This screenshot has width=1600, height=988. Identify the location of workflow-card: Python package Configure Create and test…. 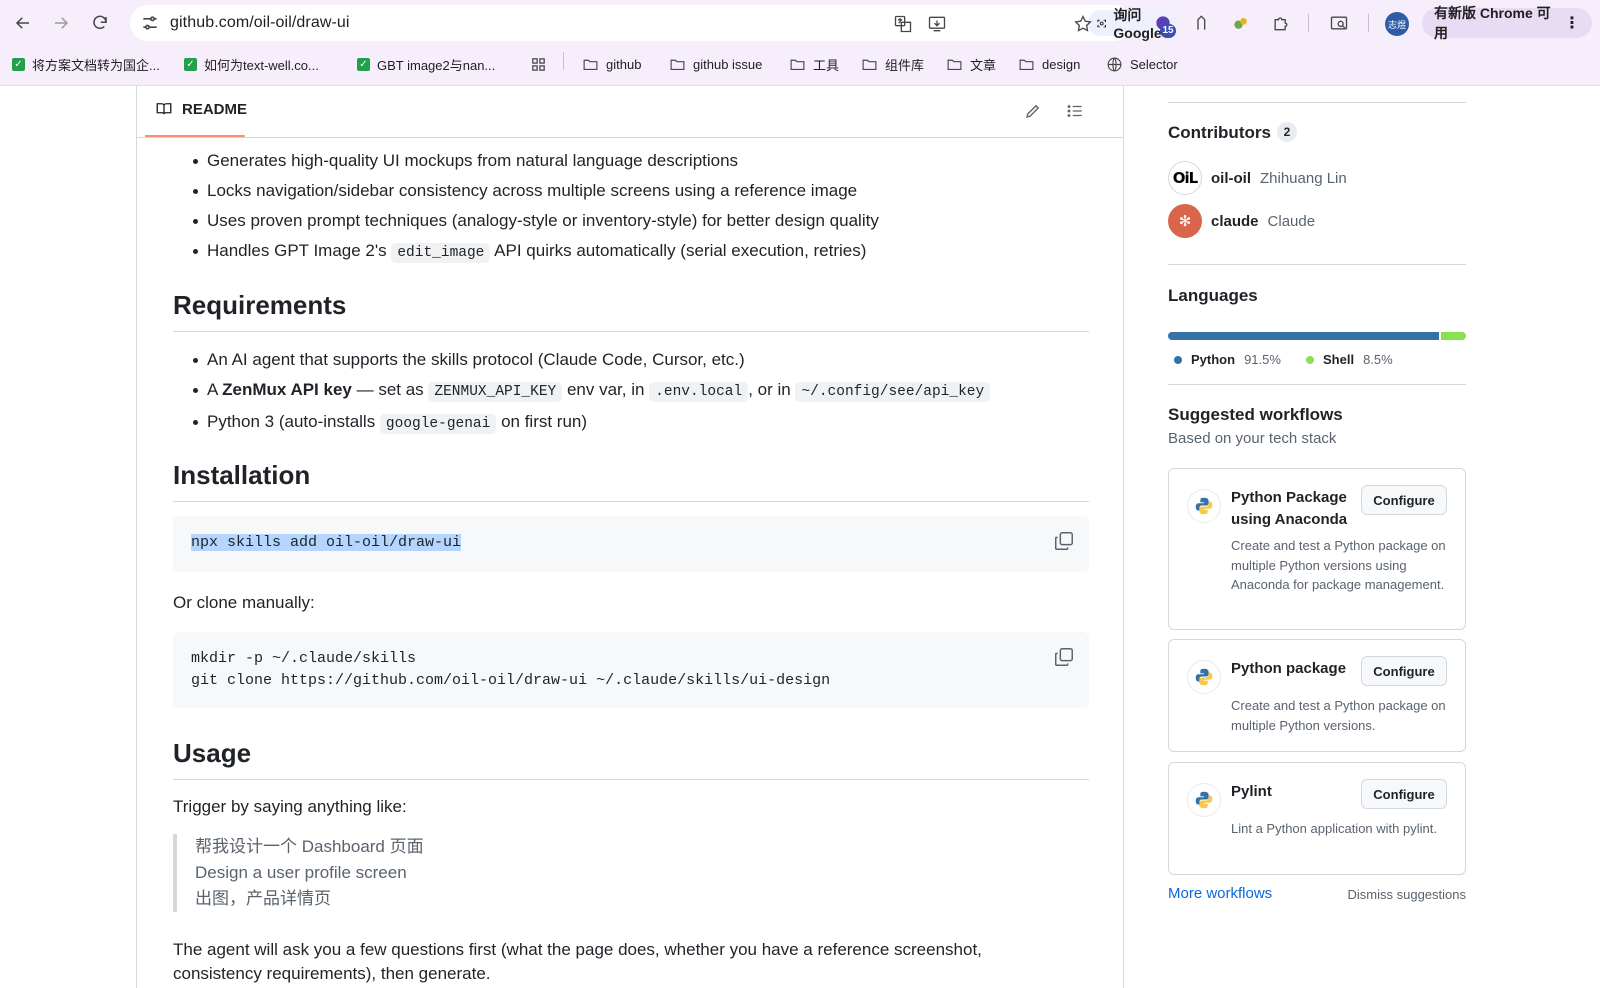
(1317, 695).